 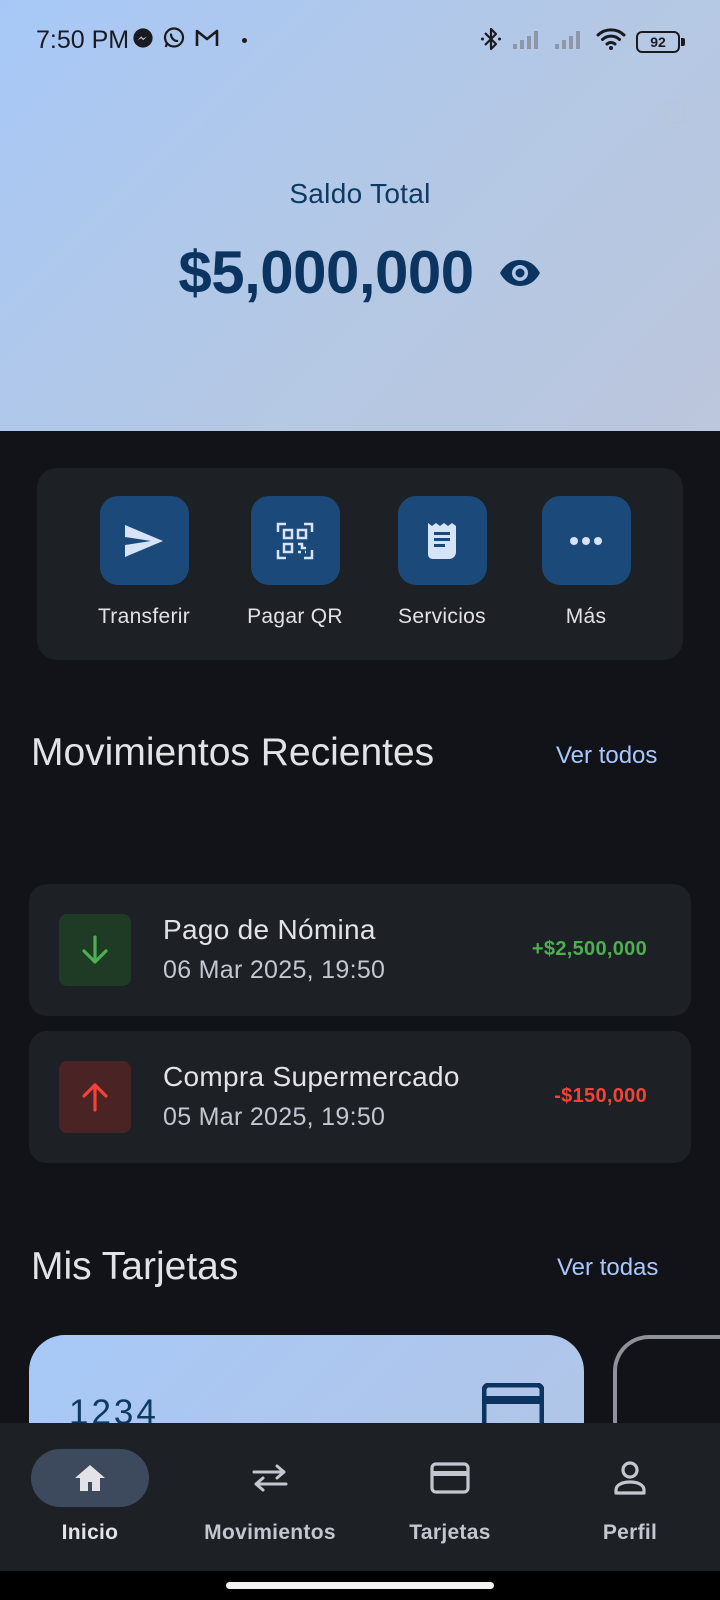 What do you see at coordinates (442, 616) in the screenshot?
I see `action-label: Servicios` at bounding box center [442, 616].